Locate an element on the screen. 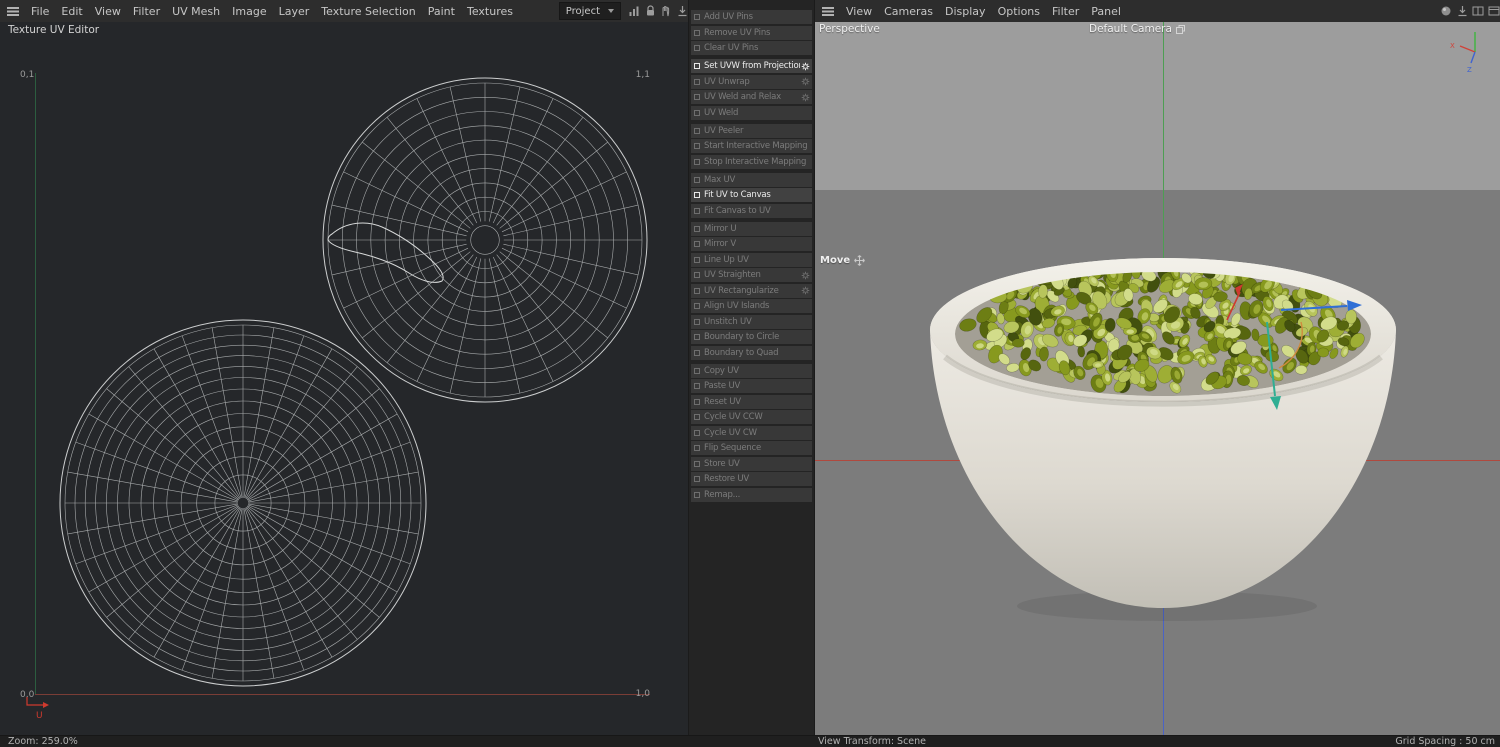 This screenshot has width=1500, height=747. menu-image: Image is located at coordinates (249, 11).